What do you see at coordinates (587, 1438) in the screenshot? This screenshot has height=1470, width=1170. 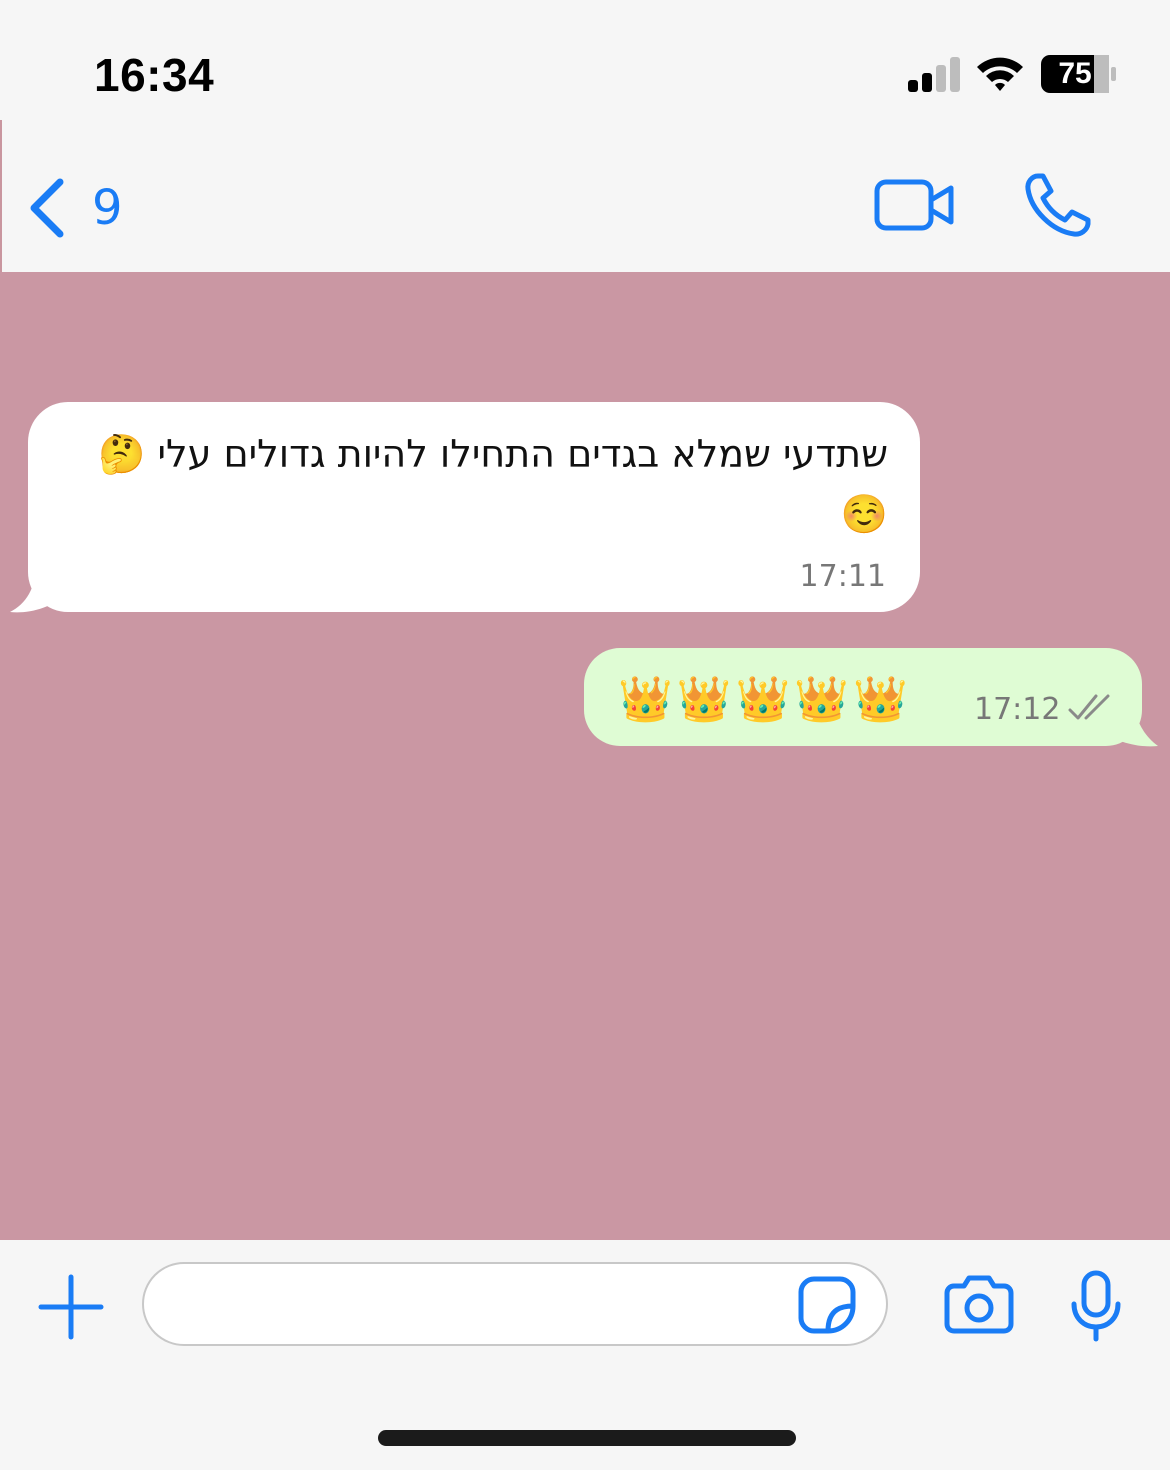 I see `home-indicator` at bounding box center [587, 1438].